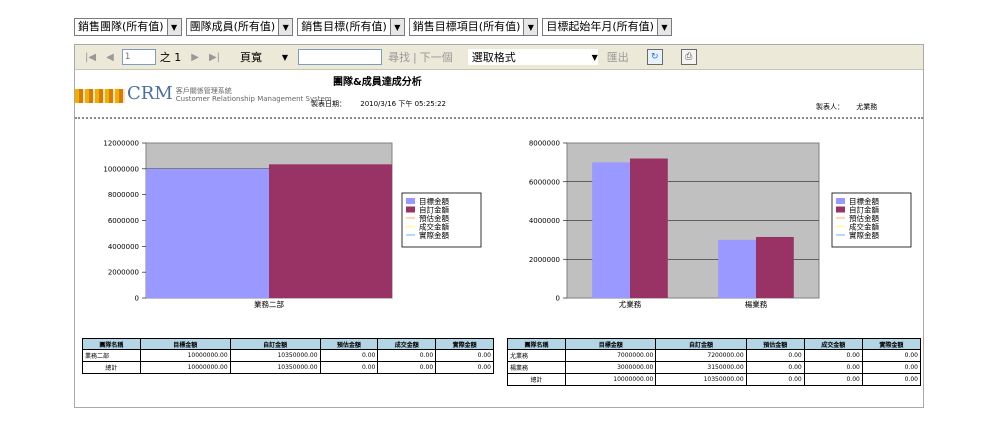 This screenshot has width=1000, height=430. I want to click on refresh-icon: ↻, so click(654, 57).